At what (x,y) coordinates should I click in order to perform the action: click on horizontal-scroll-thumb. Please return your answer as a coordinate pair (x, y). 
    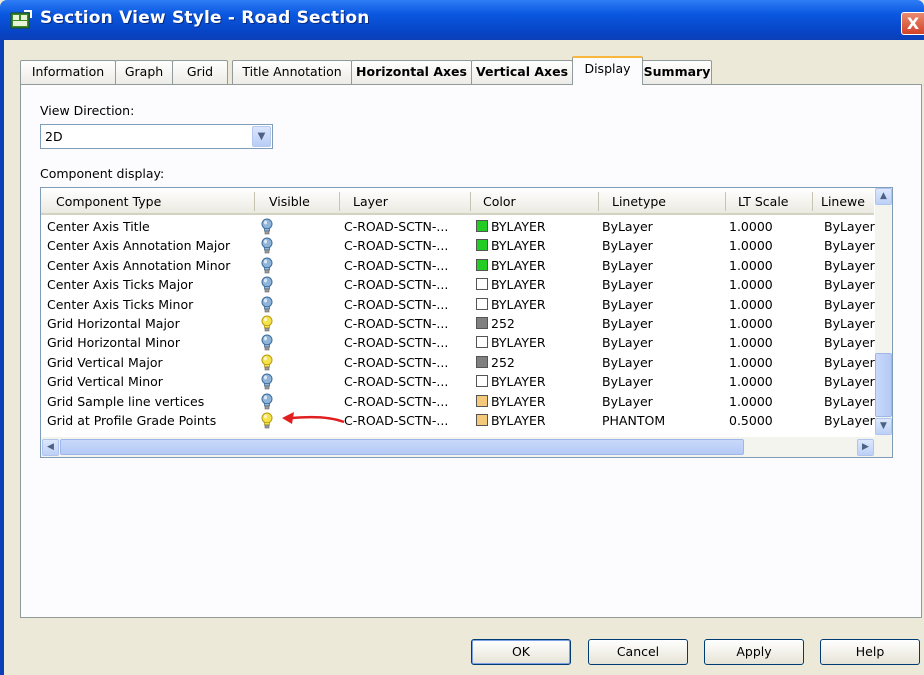
    Looking at the image, I should click on (402, 447).